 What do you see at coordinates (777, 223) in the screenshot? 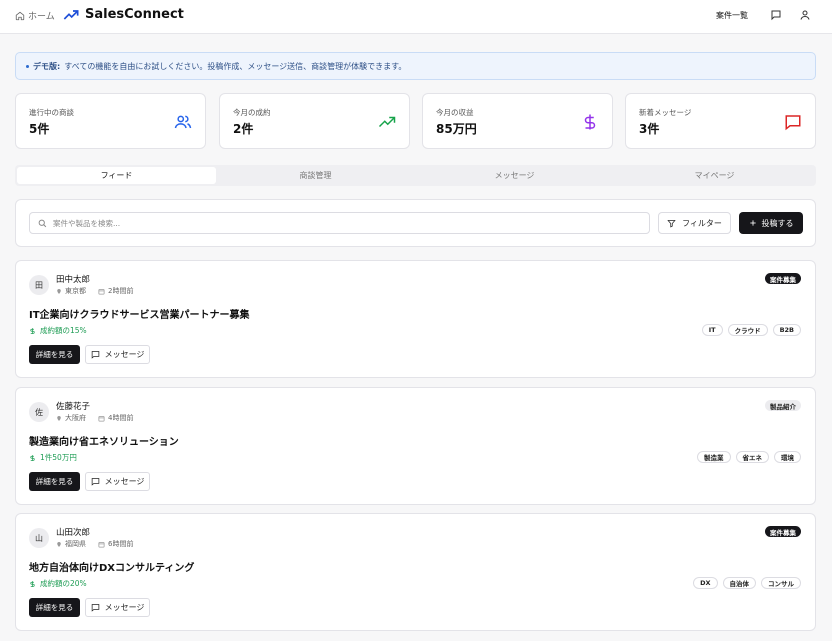
I see `post-label: 投稿する` at bounding box center [777, 223].